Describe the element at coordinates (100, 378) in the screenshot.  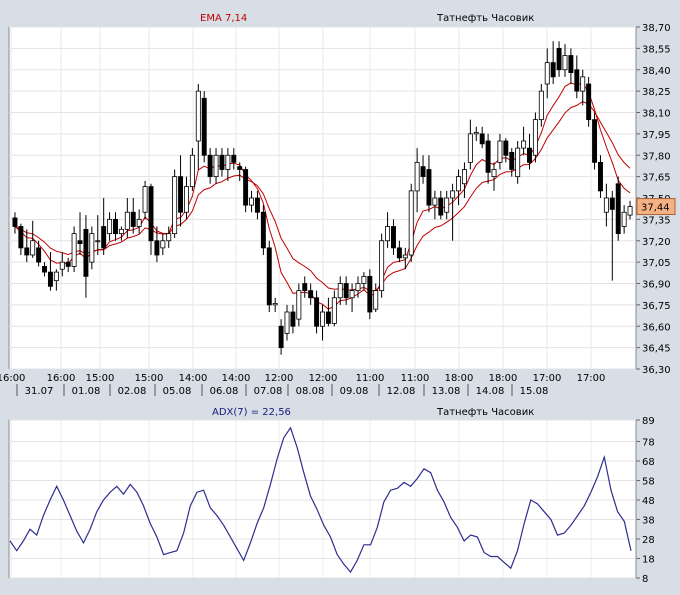
I see `time-label: 15:00` at that location.